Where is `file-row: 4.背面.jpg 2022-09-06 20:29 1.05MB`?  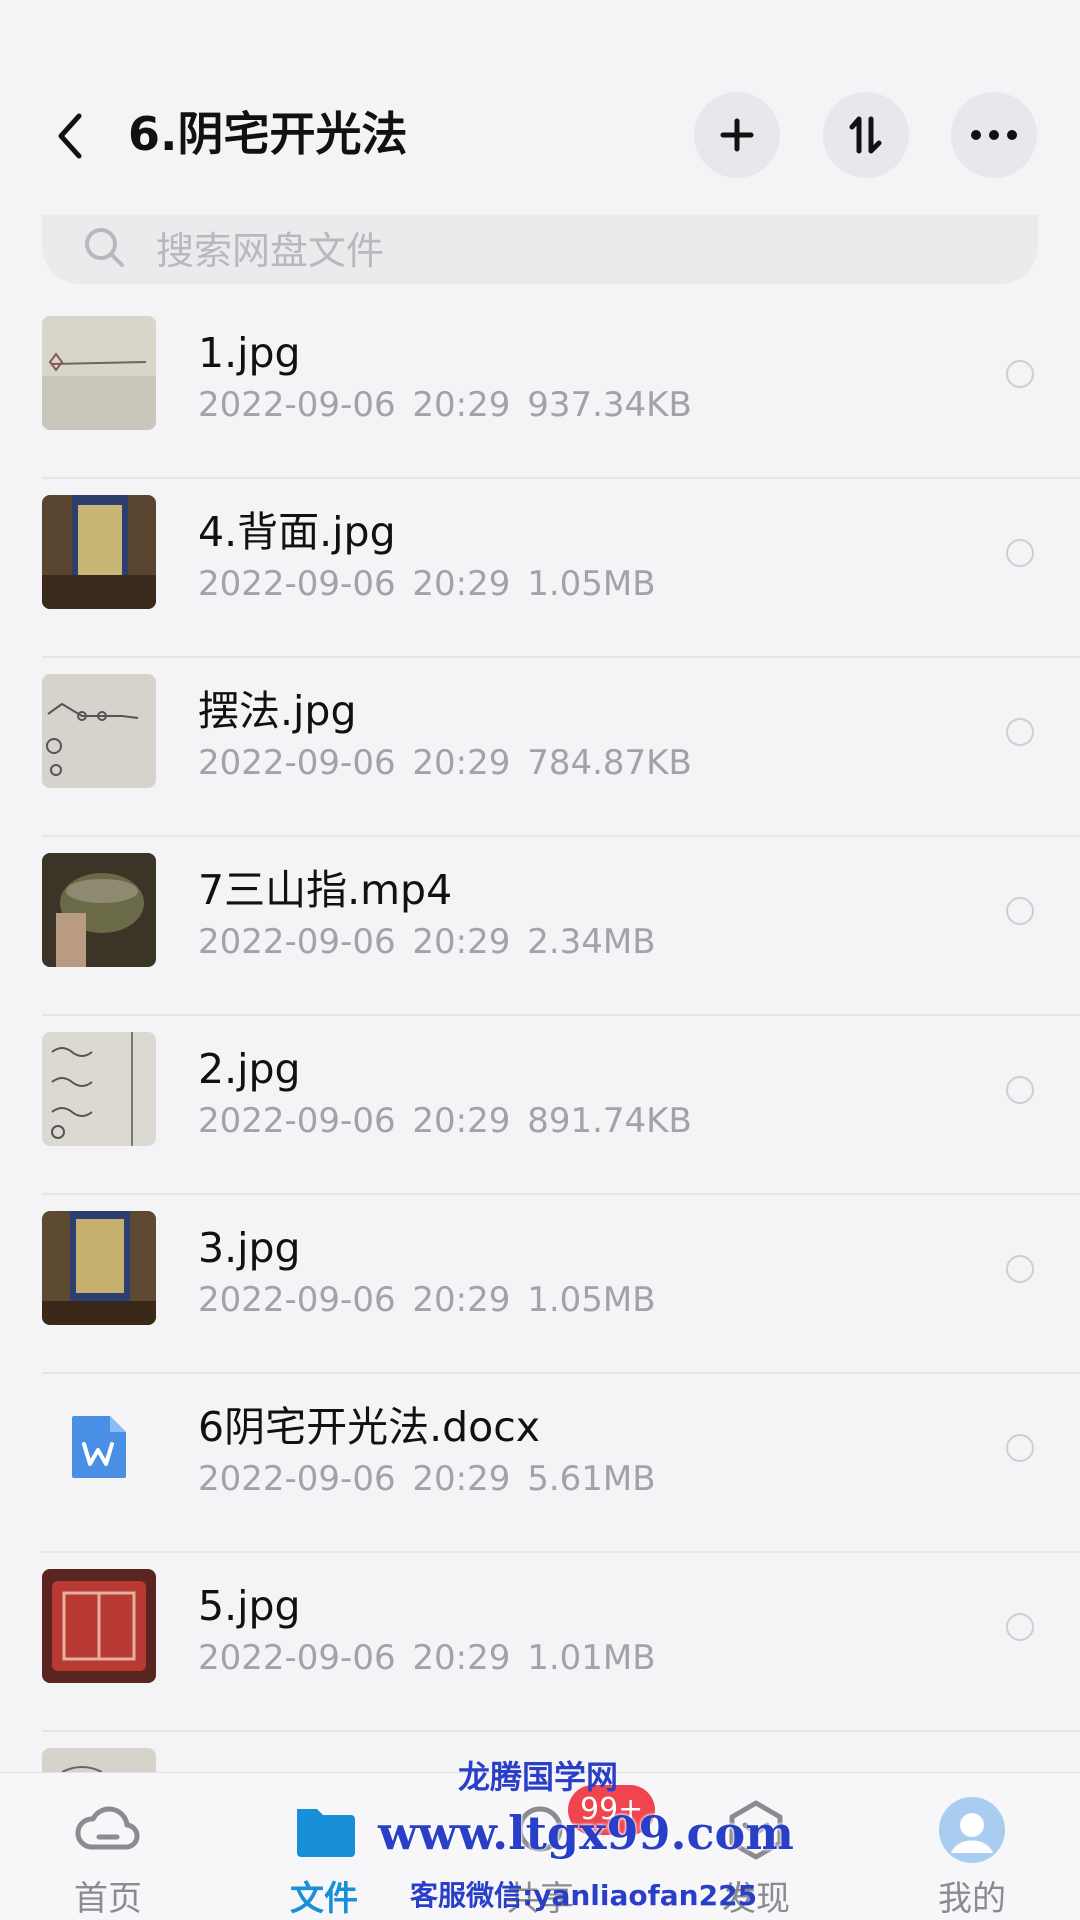
file-row: 4.背面.jpg 2022-09-06 20:29 1.05MB is located at coordinates (540, 568).